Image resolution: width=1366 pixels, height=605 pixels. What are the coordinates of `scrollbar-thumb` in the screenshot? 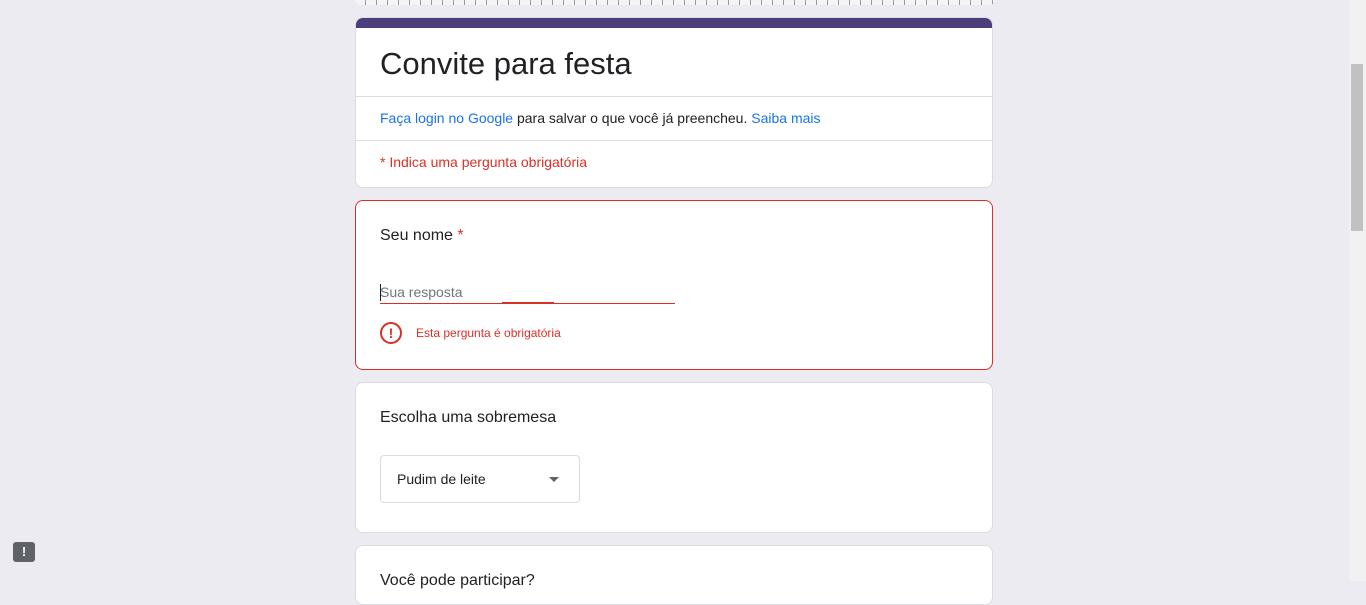 It's located at (1357, 147).